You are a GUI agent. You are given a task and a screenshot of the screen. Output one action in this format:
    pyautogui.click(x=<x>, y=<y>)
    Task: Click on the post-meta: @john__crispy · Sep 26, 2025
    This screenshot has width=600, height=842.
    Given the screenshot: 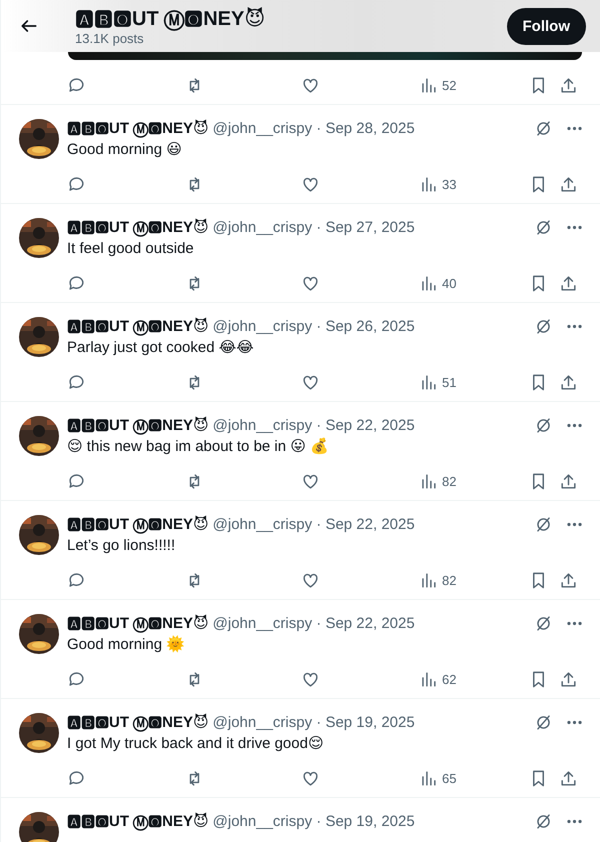 What is the action you would take?
    pyautogui.click(x=313, y=326)
    